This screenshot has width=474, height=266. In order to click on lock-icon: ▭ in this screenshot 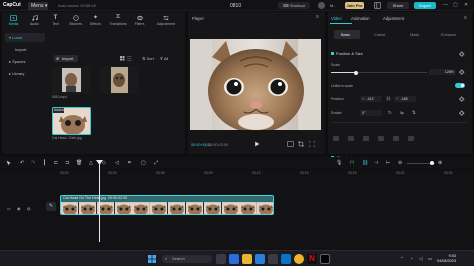, I will do `click(9, 208)`.